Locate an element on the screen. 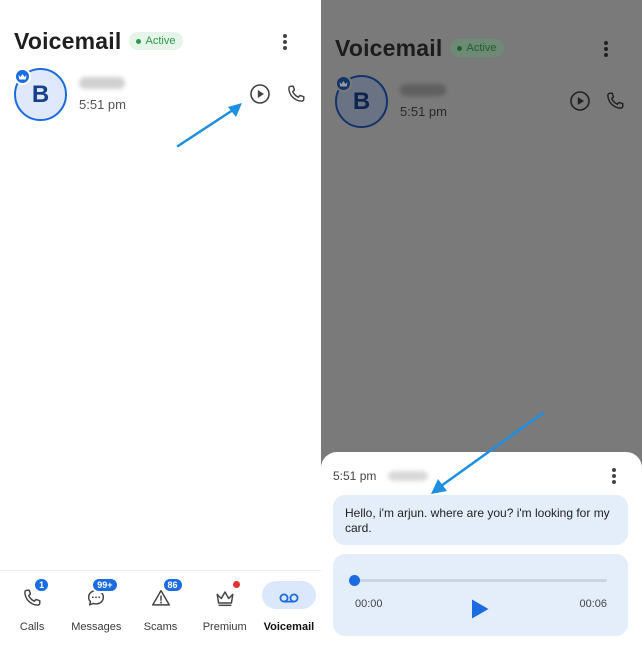 This screenshot has width=642, height=650. tab-voicemail: Voicemail is located at coordinates (289, 610).